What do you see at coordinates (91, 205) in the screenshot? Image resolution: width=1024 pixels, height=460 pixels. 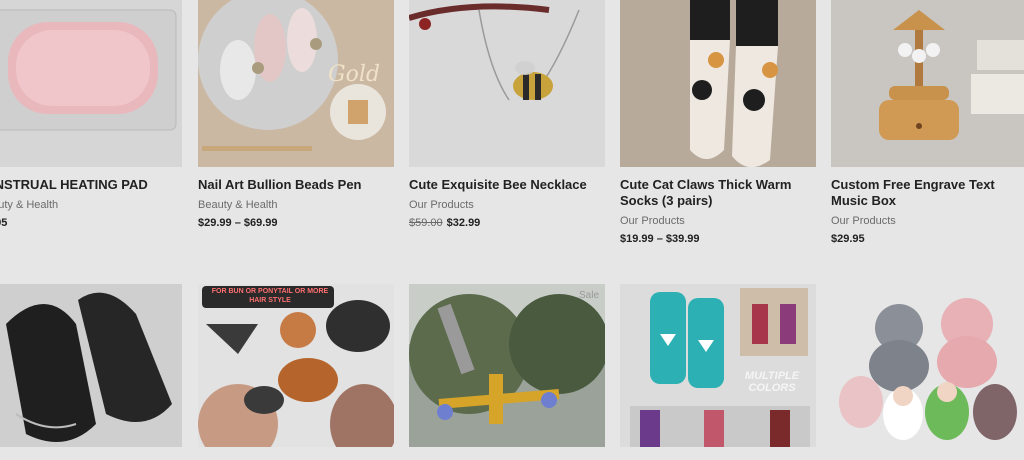 I see `product-category: eauty & Health` at bounding box center [91, 205].